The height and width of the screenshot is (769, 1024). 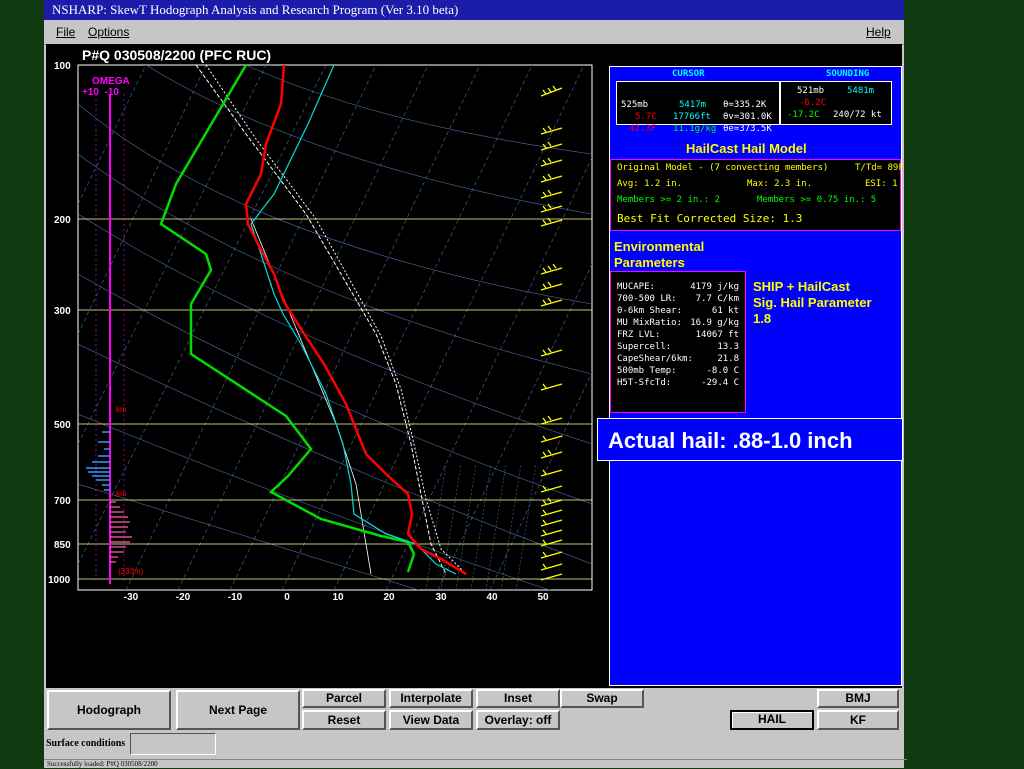 I want to click on sounding-pressure: 521mb, so click(x=811, y=91).